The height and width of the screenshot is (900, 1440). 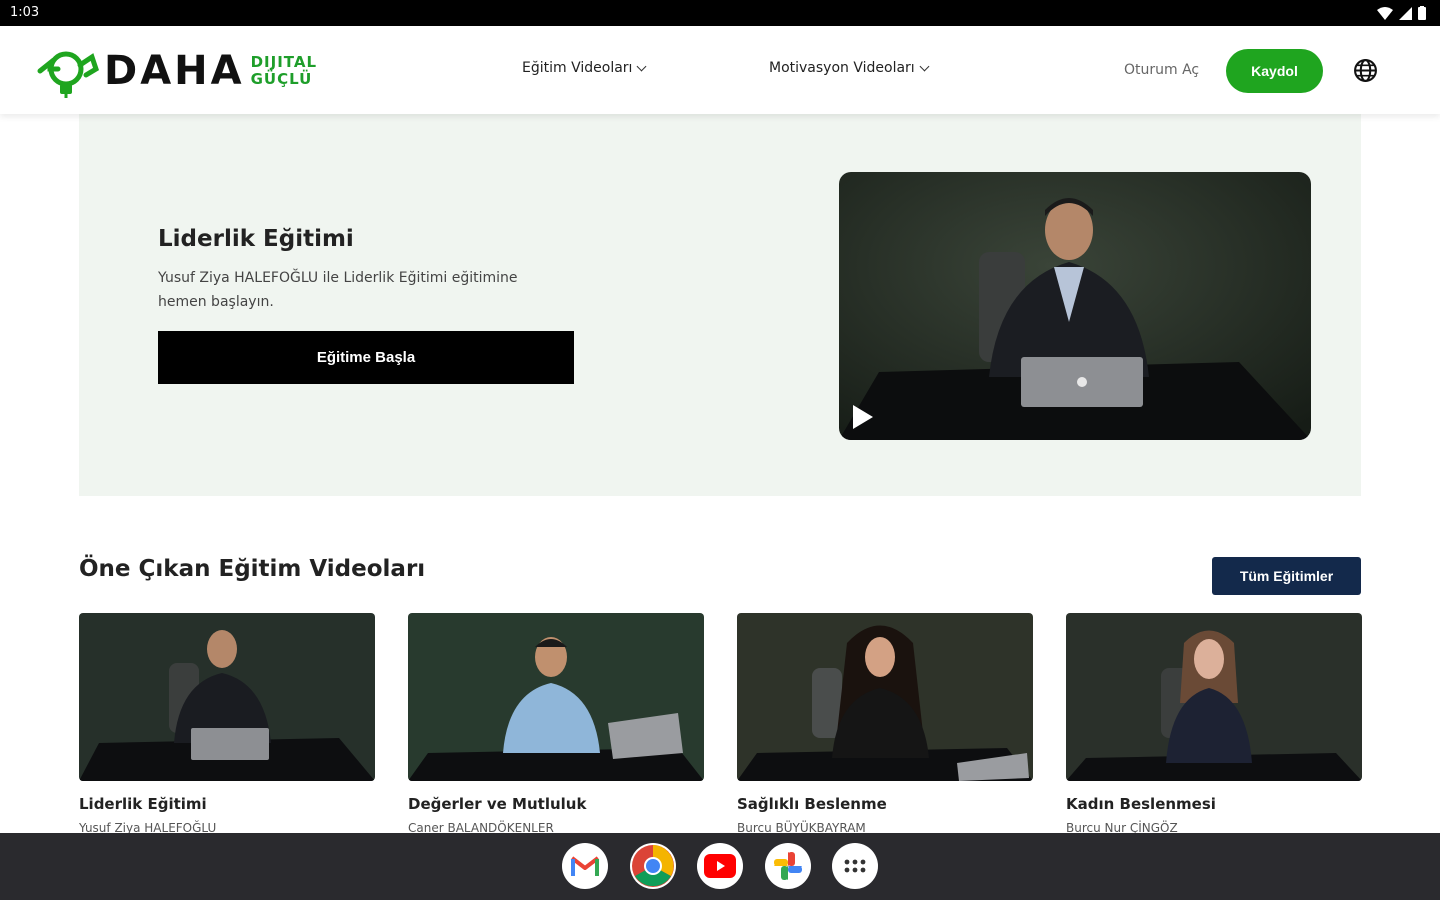 What do you see at coordinates (863, 417) in the screenshot?
I see `play-icon` at bounding box center [863, 417].